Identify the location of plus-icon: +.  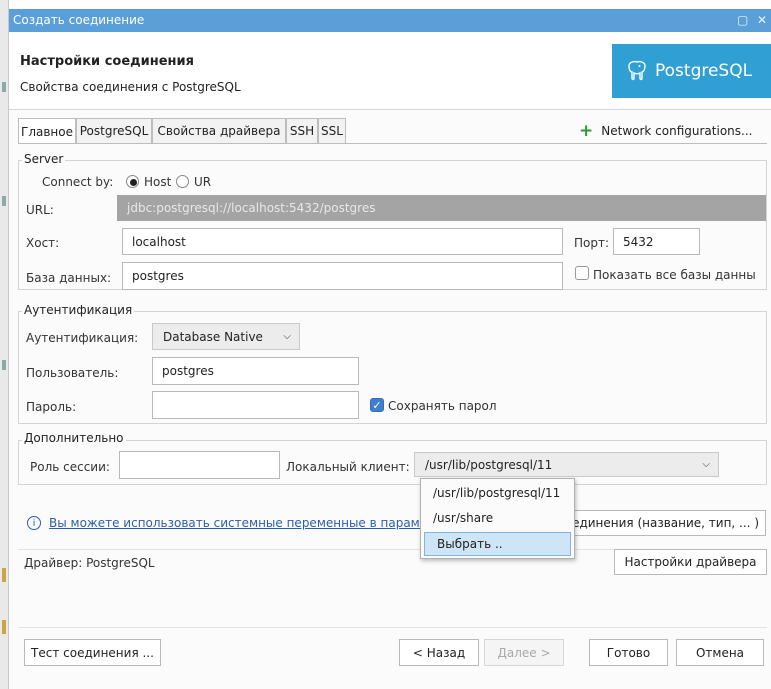
(586, 130).